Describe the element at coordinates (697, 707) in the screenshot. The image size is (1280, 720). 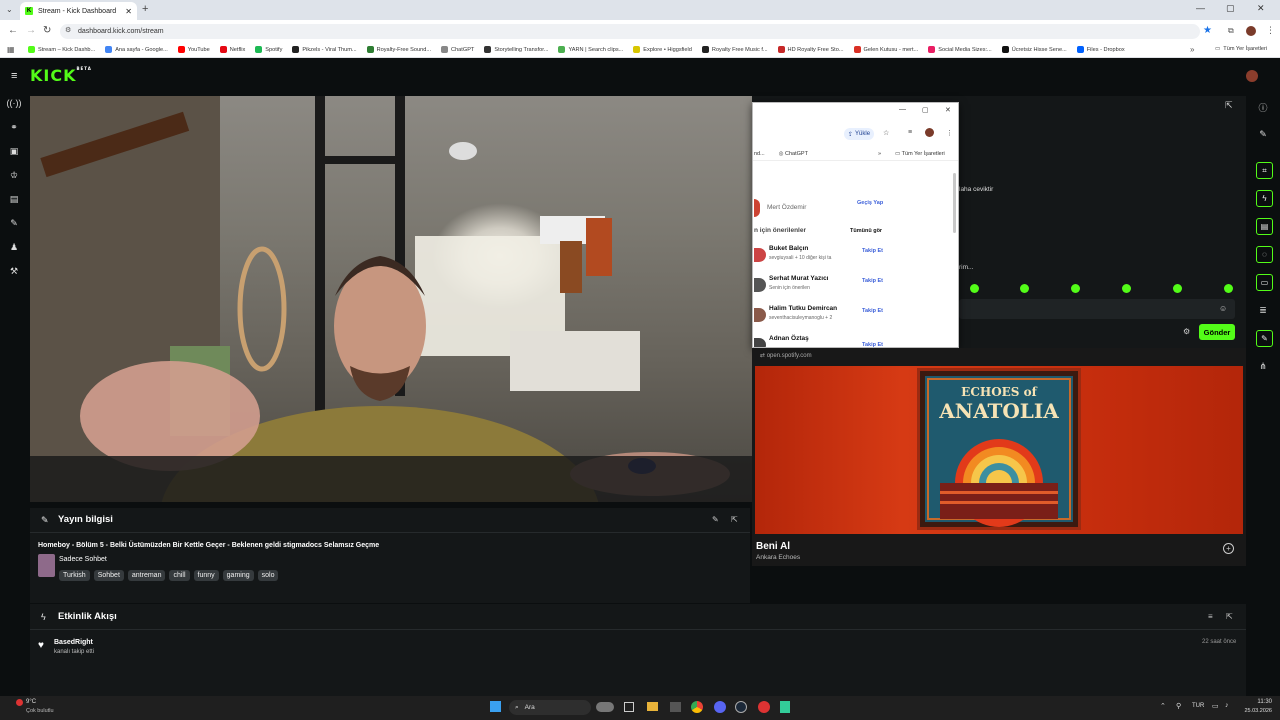
I see `chrome-icon` at that location.